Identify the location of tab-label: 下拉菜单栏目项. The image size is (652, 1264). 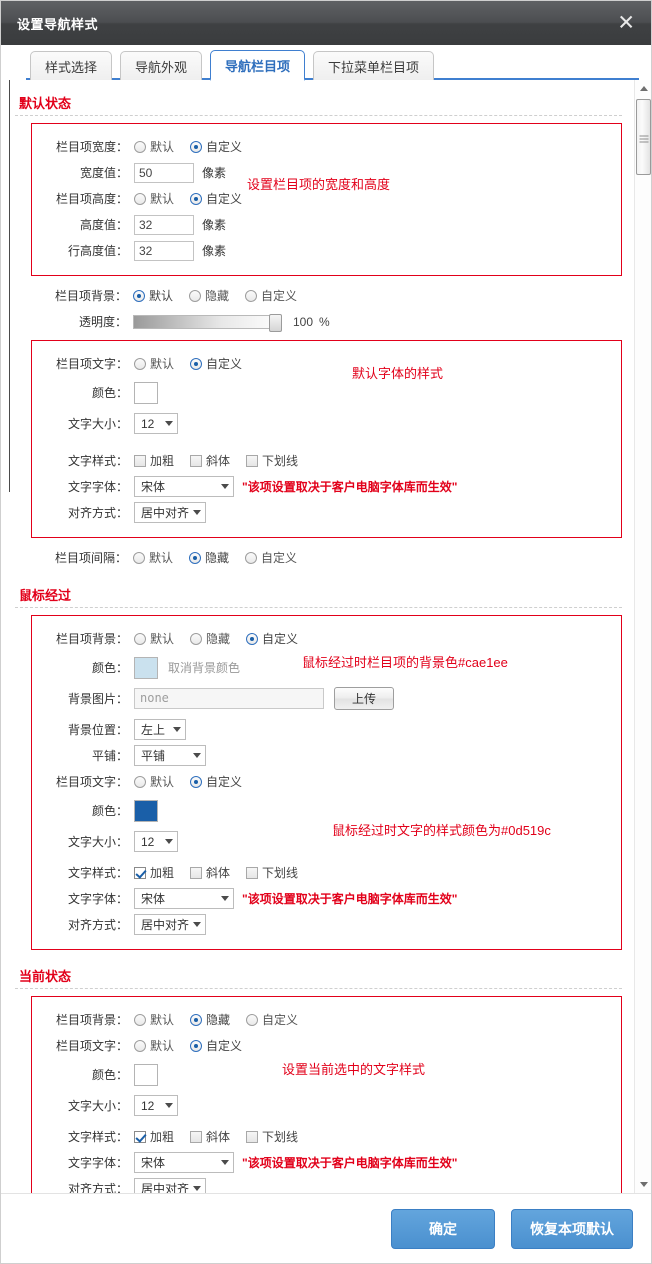
(374, 67).